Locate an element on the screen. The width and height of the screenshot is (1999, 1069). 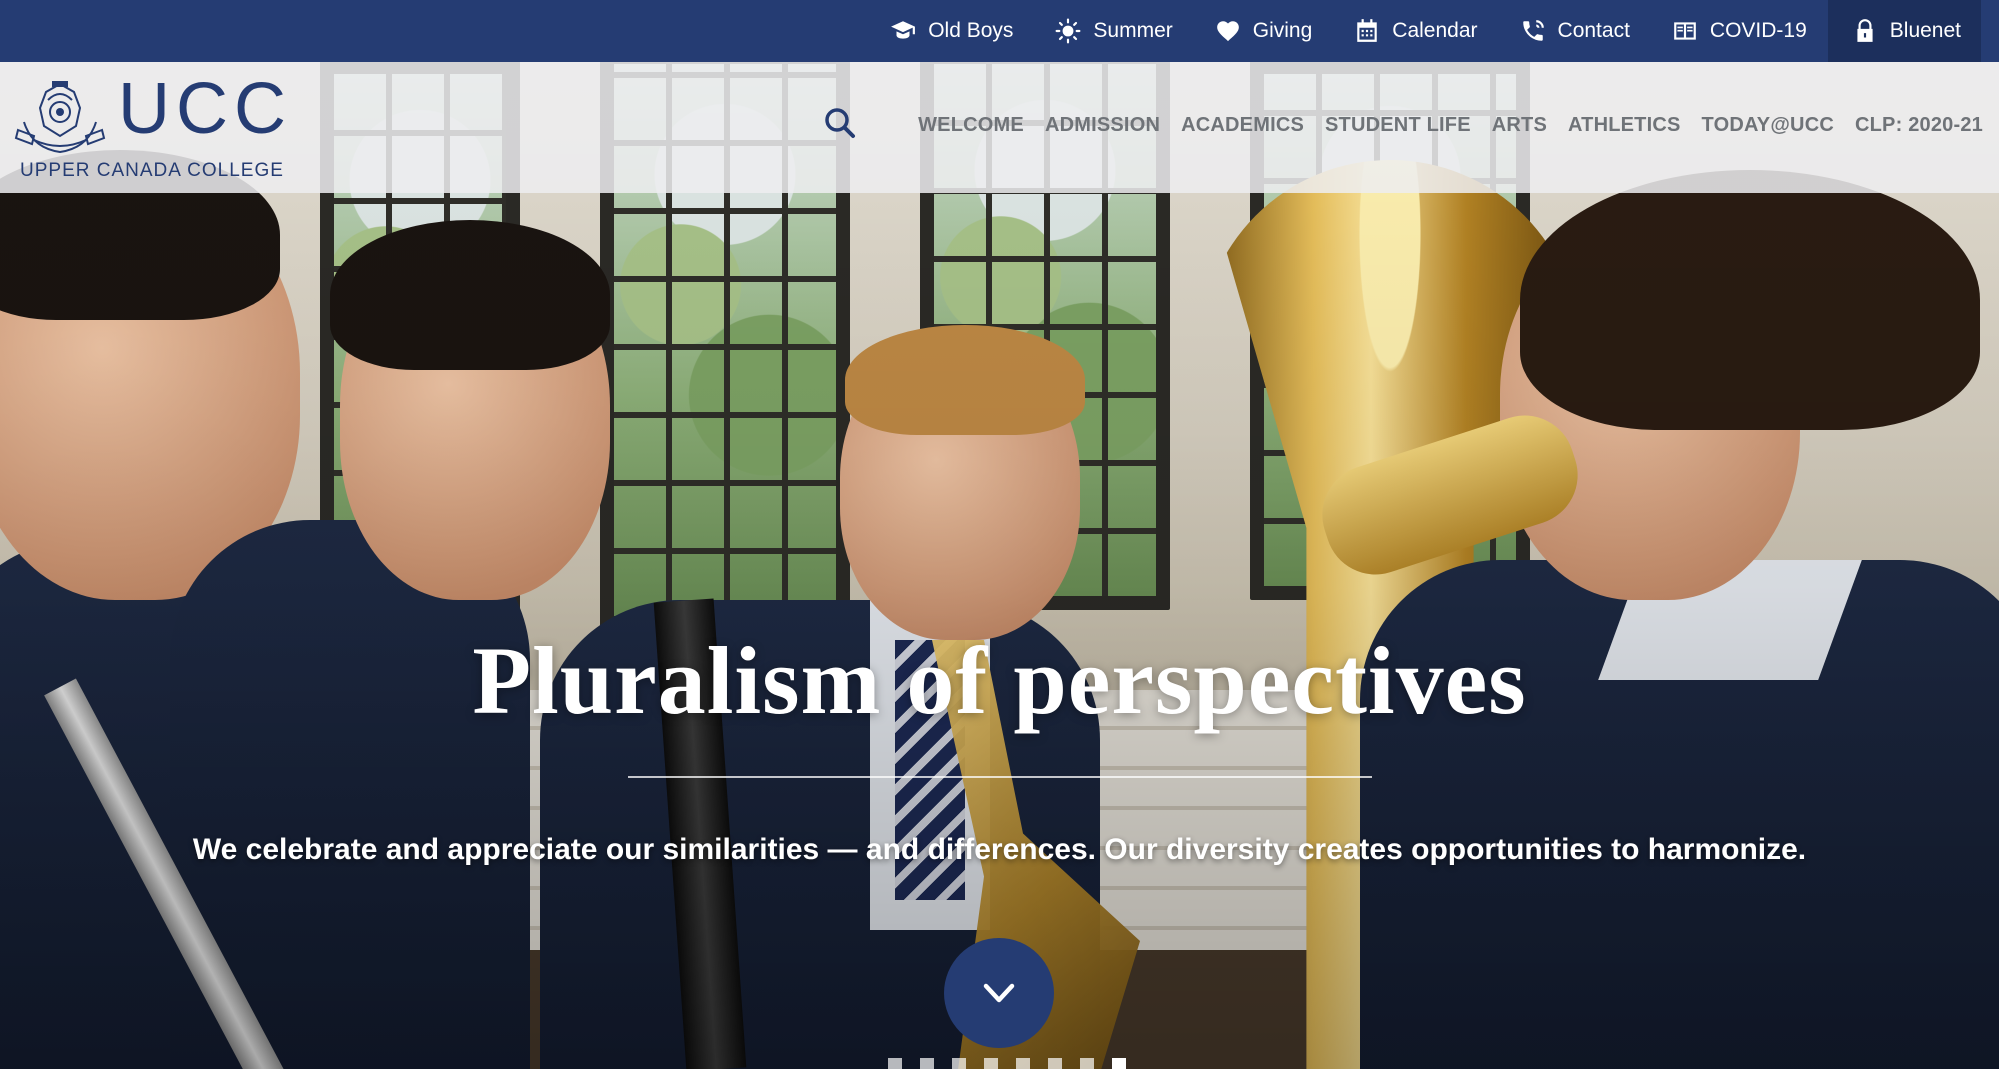
logo-school-name: UPPER CANADA COLLEGE is located at coordinates (152, 170).